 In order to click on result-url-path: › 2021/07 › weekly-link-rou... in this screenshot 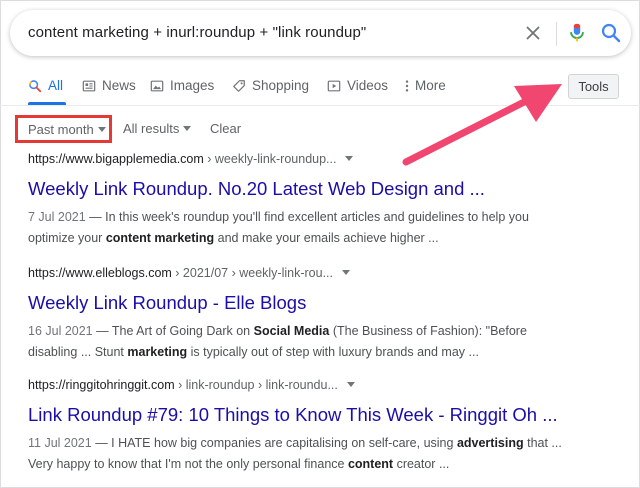, I will do `click(252, 273)`.